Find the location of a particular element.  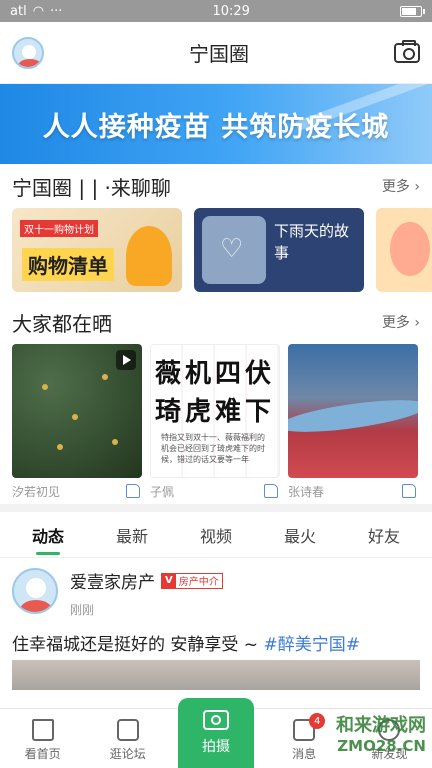

poster-line1: 薇机四伏 is located at coordinates (215, 374).